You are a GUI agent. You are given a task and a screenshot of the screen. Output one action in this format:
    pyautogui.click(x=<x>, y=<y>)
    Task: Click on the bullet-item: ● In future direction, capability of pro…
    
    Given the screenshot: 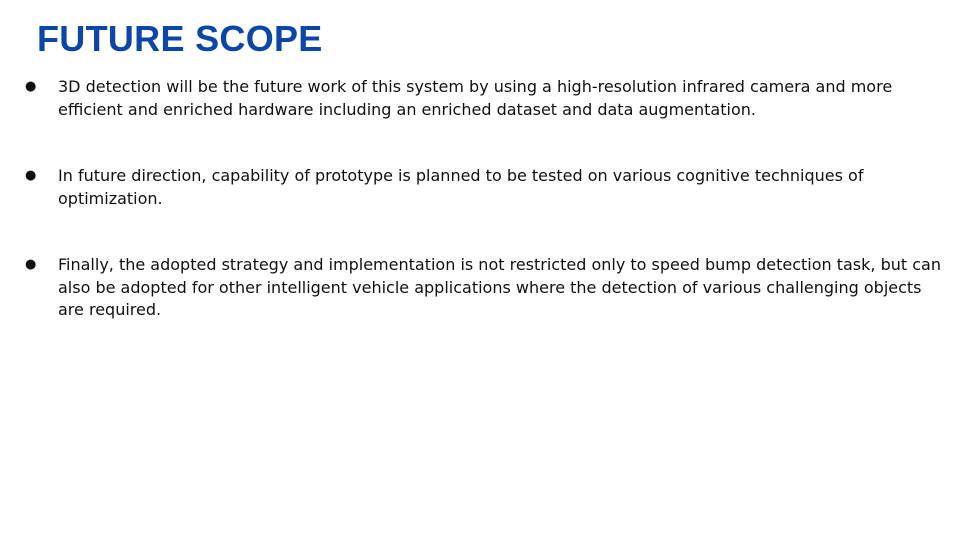 What is the action you would take?
    pyautogui.click(x=482, y=187)
    